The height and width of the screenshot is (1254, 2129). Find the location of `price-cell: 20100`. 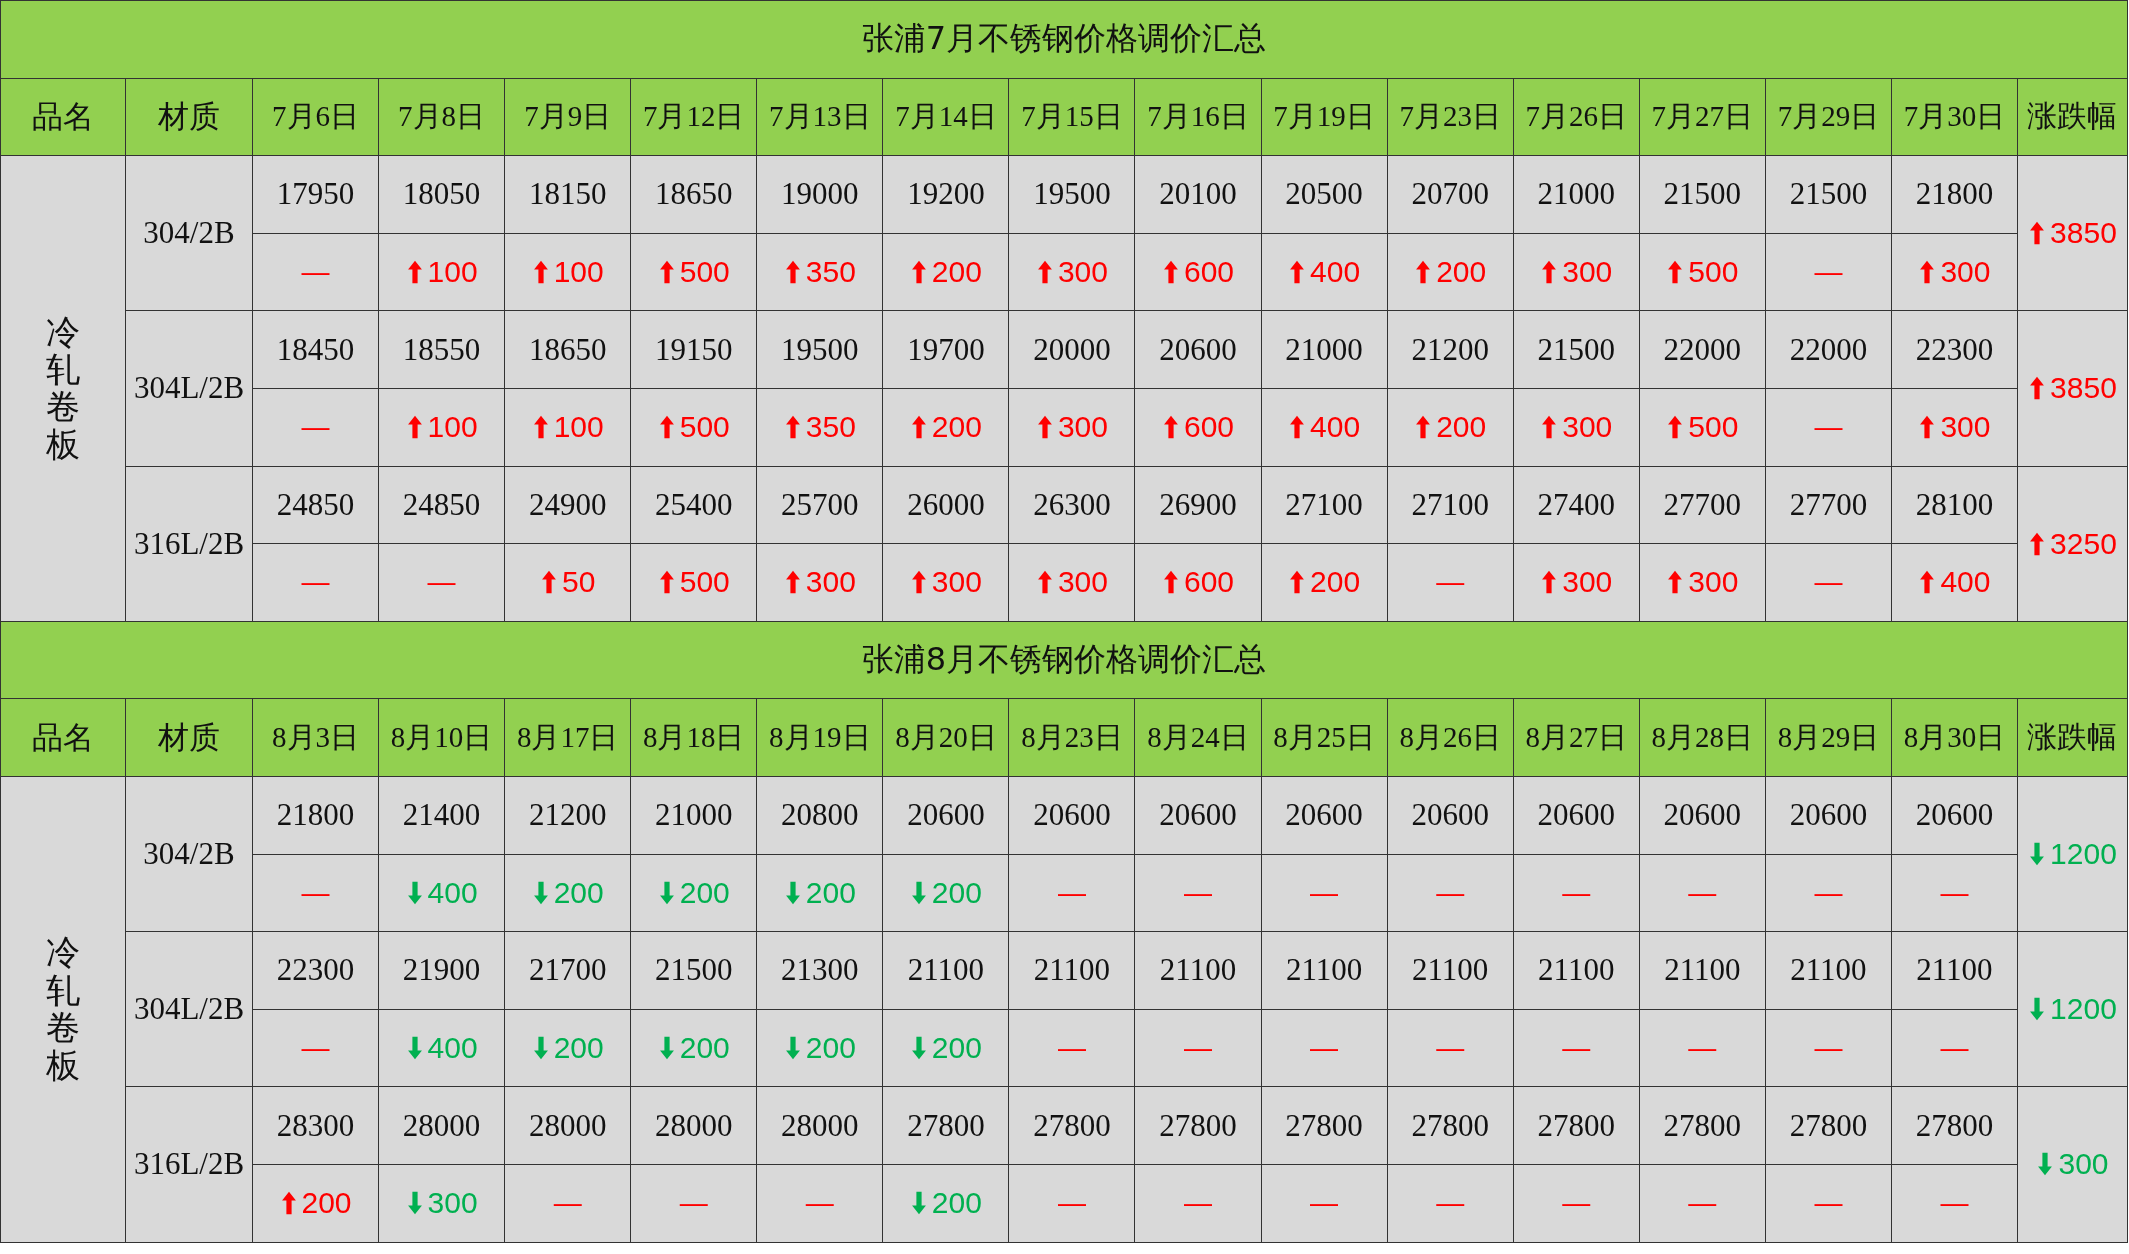

price-cell: 20100 is located at coordinates (1198, 195).